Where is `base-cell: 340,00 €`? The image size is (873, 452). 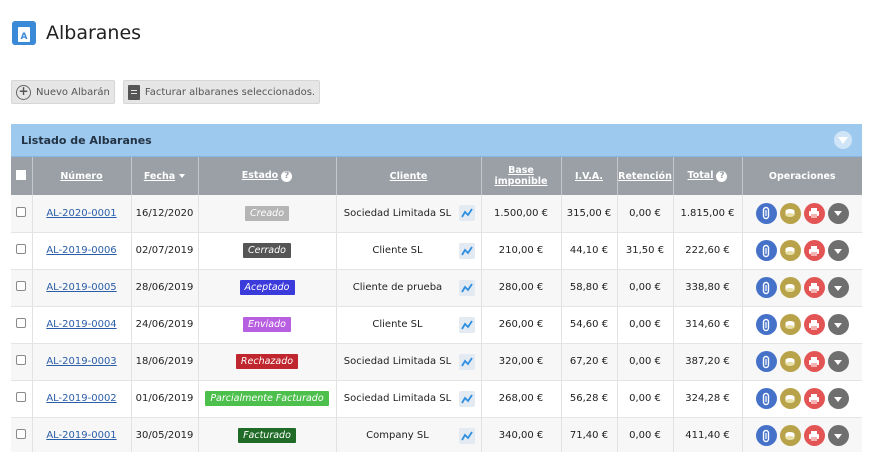 base-cell: 340,00 € is located at coordinates (521, 434).